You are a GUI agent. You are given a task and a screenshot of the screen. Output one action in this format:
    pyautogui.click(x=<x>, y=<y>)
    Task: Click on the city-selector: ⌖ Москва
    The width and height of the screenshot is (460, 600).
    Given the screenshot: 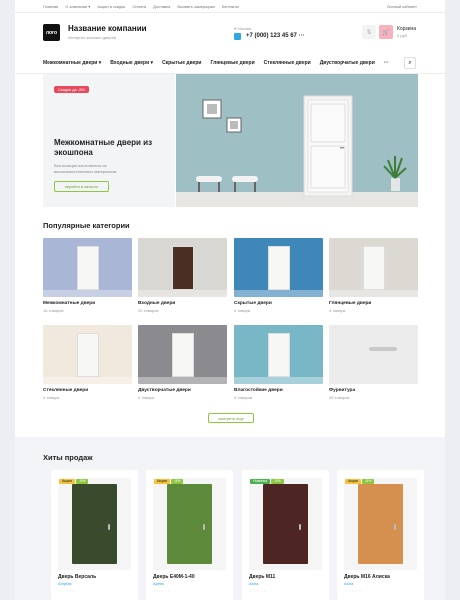 What is the action you would take?
    pyautogui.click(x=242, y=28)
    